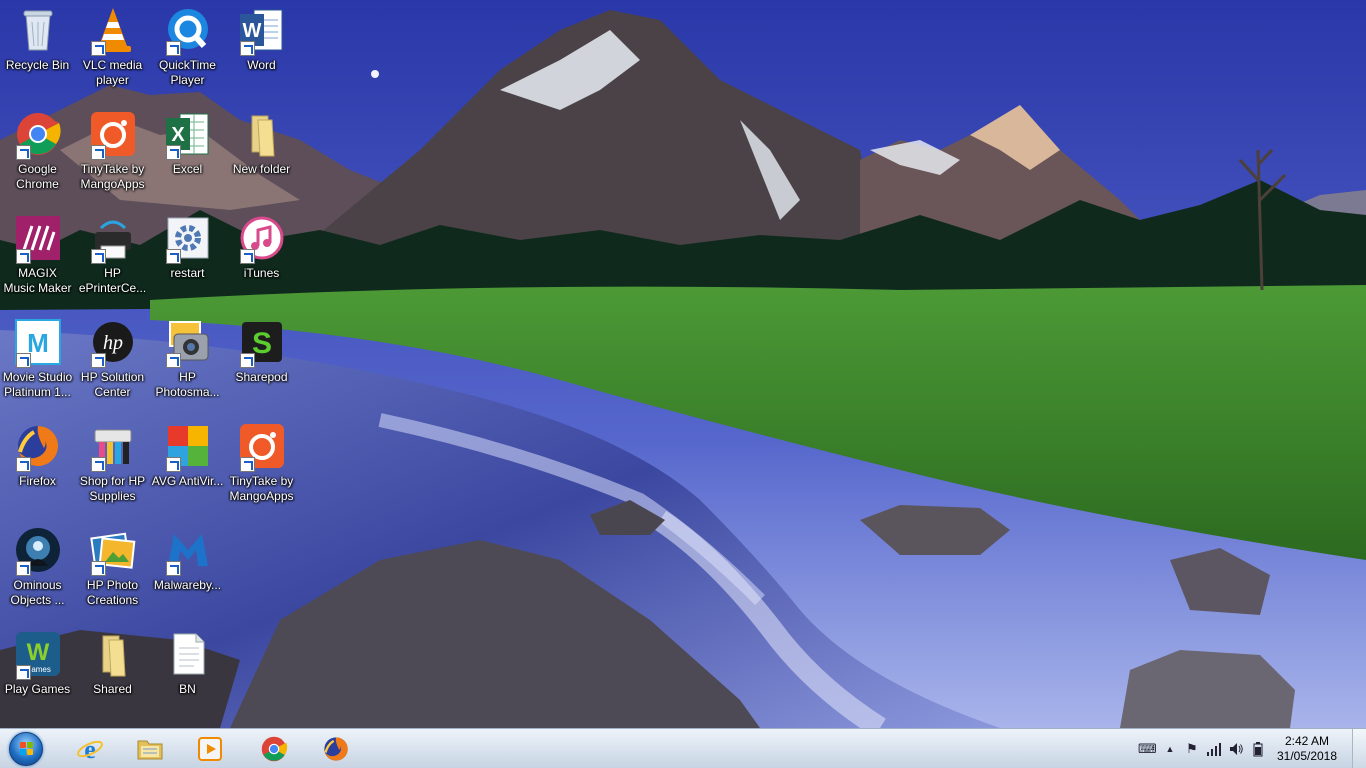 This screenshot has width=1366, height=768. Describe the element at coordinates (37, 176) in the screenshot. I see `desktop-icon-label: Google Chrome` at that location.